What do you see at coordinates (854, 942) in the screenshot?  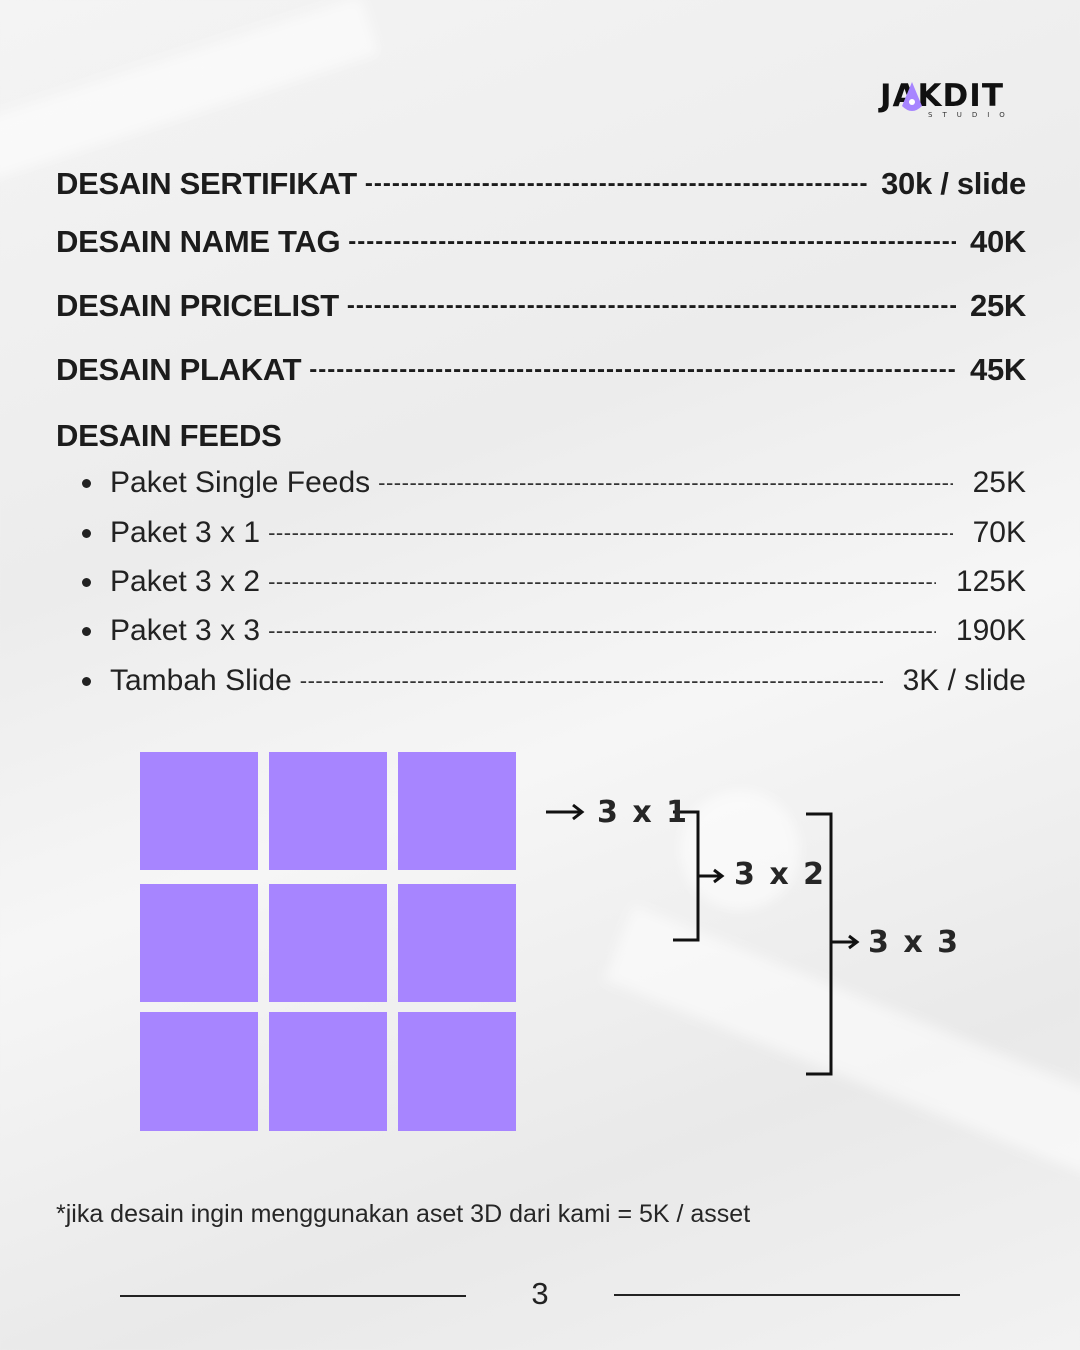 I see `arrow-3x3-head` at bounding box center [854, 942].